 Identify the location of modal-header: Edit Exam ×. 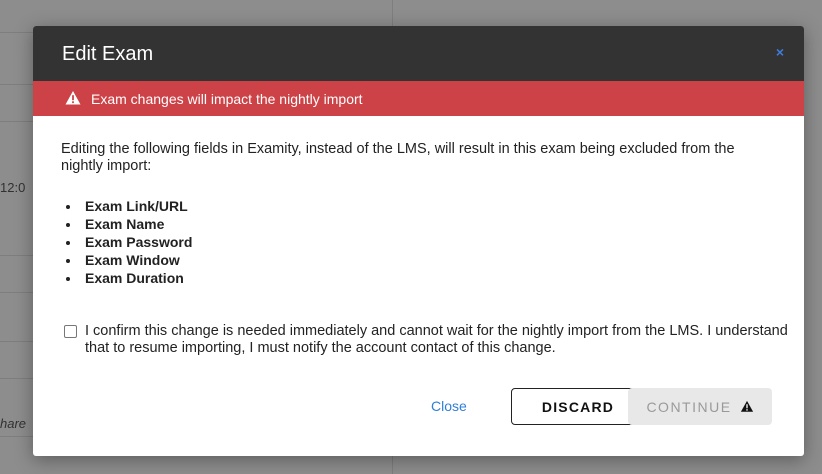
(418, 53).